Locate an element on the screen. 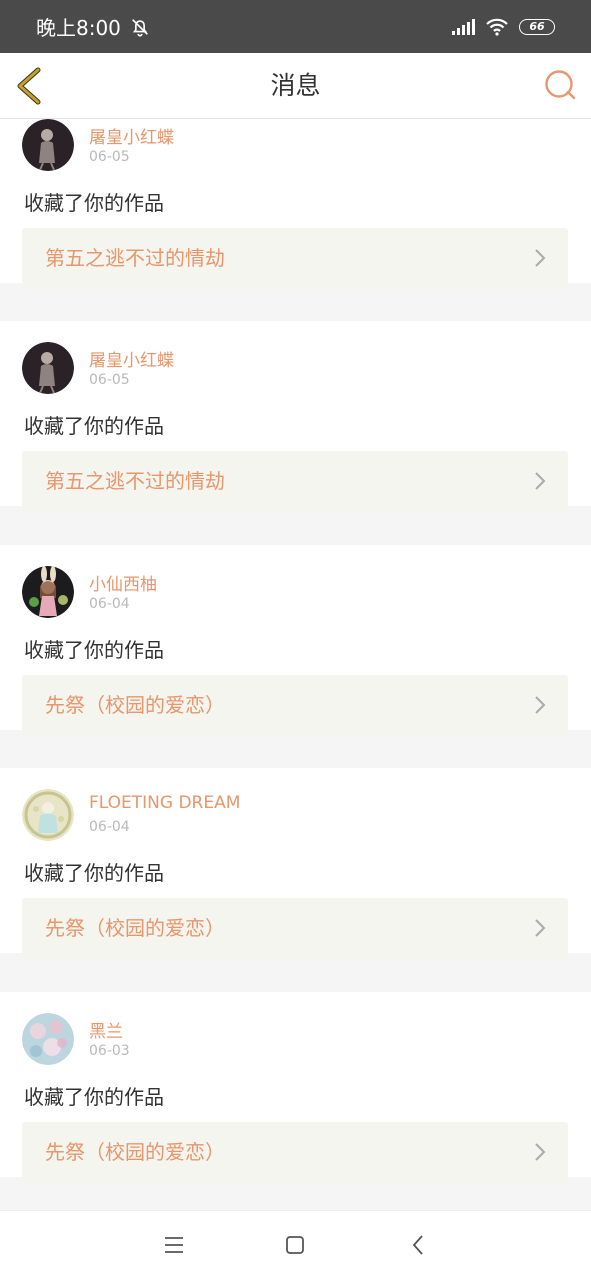  back-icon is located at coordinates (419, 1245).